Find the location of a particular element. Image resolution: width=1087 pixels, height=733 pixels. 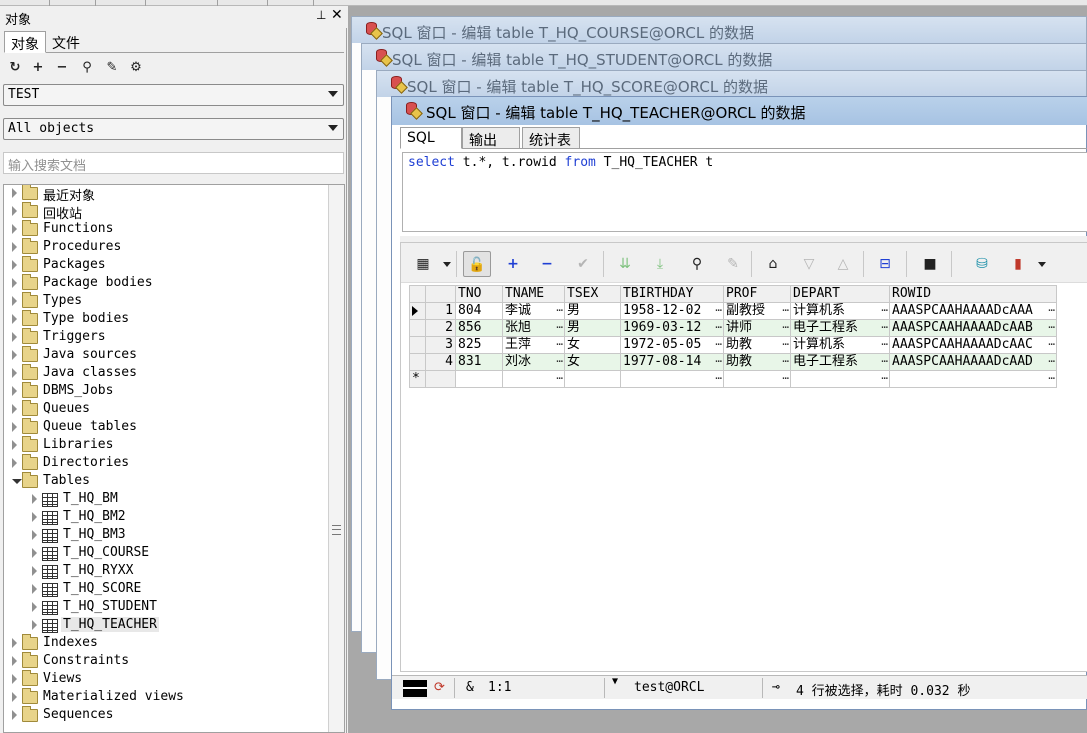

search-input: 输入搜索文档 is located at coordinates (173, 163).